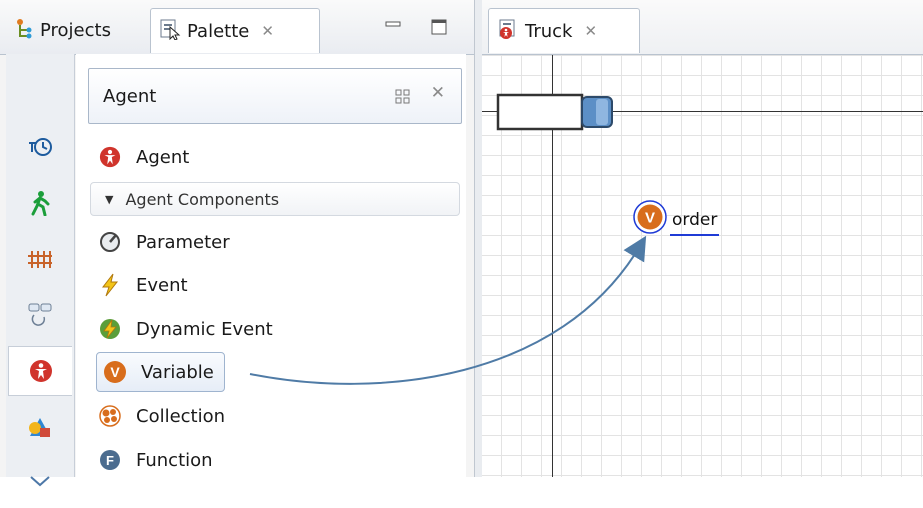  What do you see at coordinates (24, 30) in the screenshot?
I see `projects-icon` at bounding box center [24, 30].